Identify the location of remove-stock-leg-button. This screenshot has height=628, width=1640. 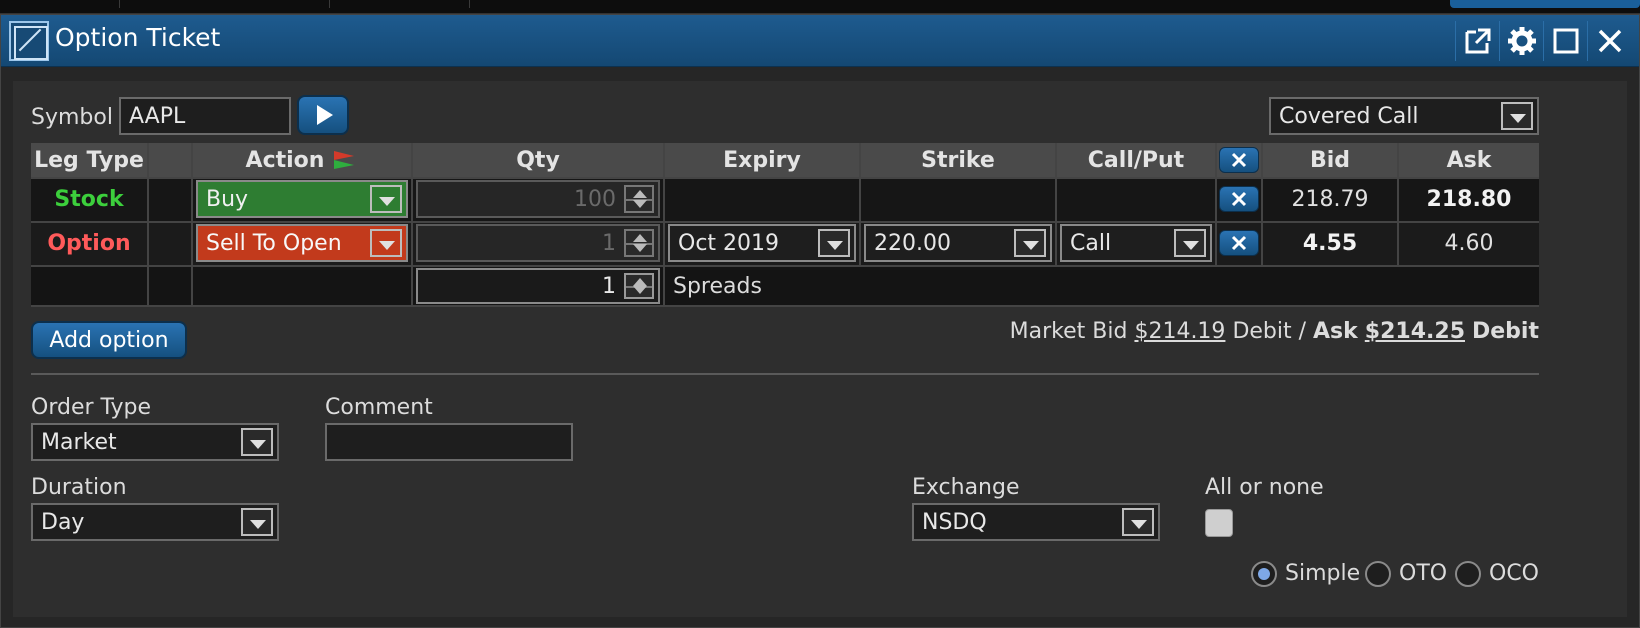
(1239, 199).